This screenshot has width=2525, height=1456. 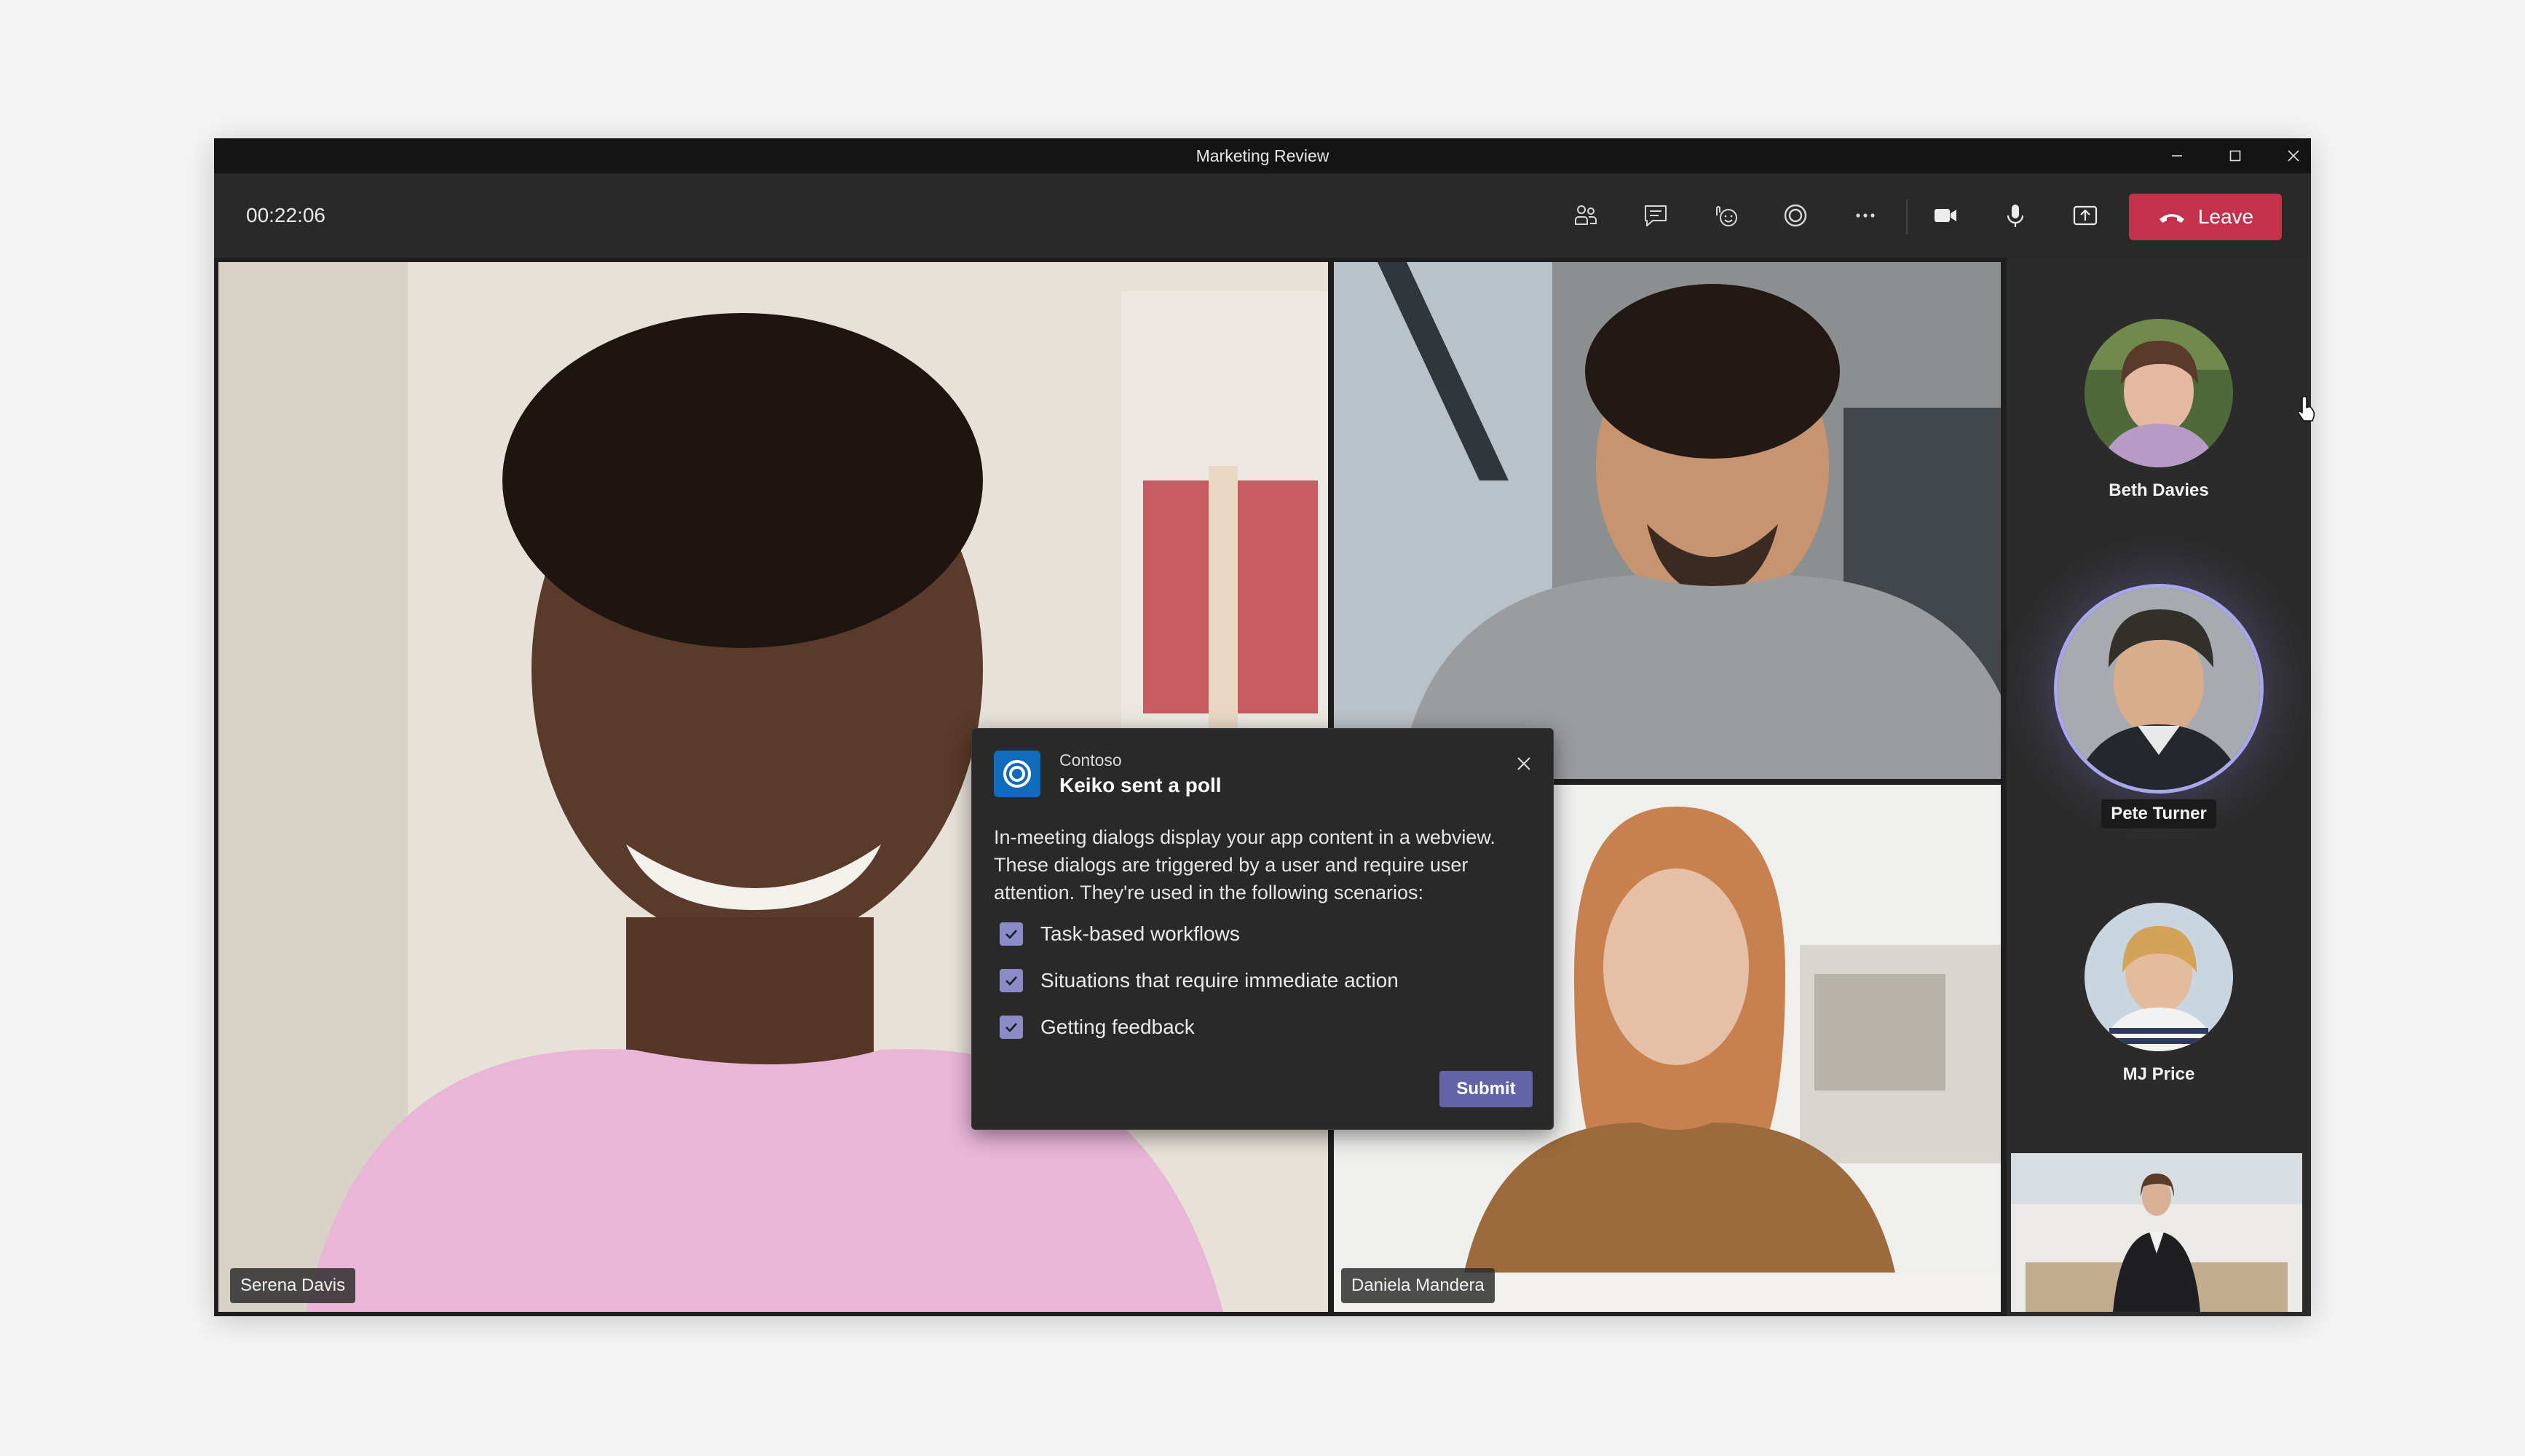 I want to click on title-bar: Marketing Review, so click(x=1262, y=155).